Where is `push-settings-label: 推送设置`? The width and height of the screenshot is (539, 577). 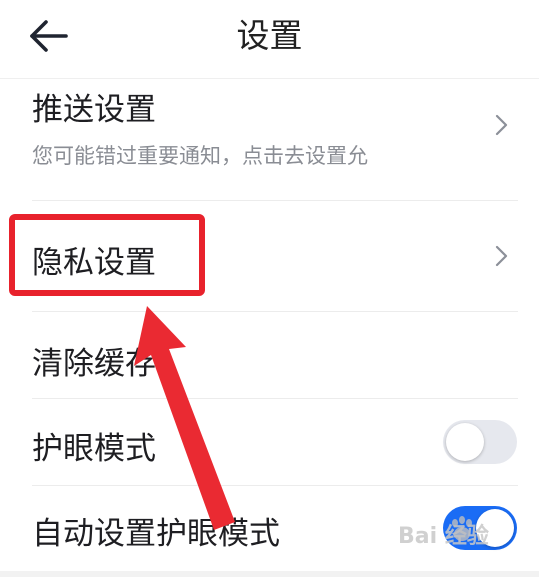 push-settings-label: 推送设置 is located at coordinates (94, 110).